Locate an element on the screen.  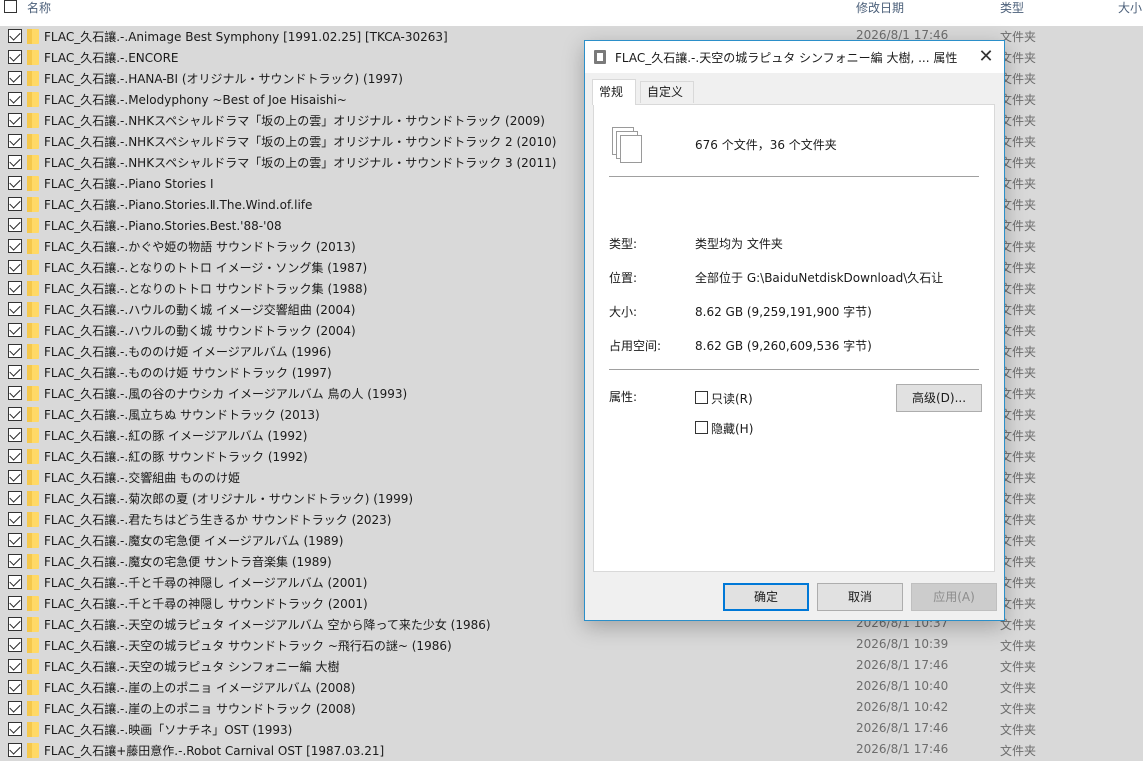
tab-custom: 自定义 is located at coordinates (667, 92).